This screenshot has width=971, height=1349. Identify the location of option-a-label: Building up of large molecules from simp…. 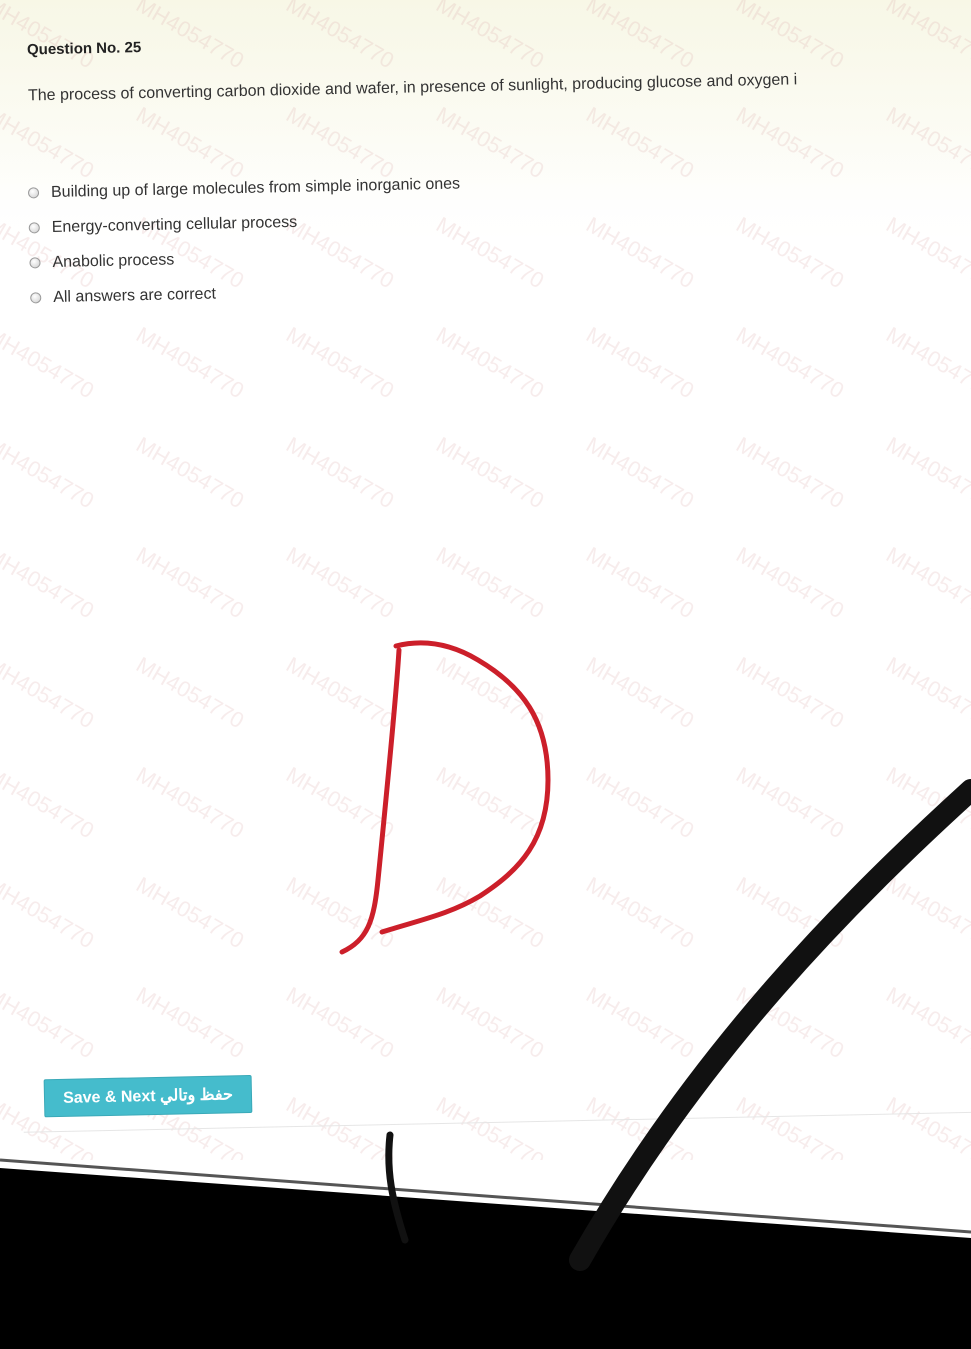
(255, 187).